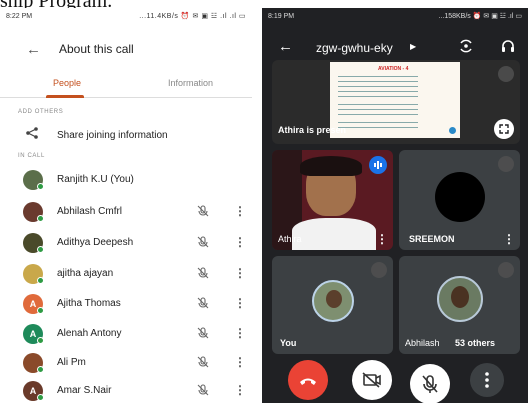 The image size is (528, 403). What do you see at coordinates (288, 343) in the screenshot?
I see `participant-name: You` at bounding box center [288, 343].